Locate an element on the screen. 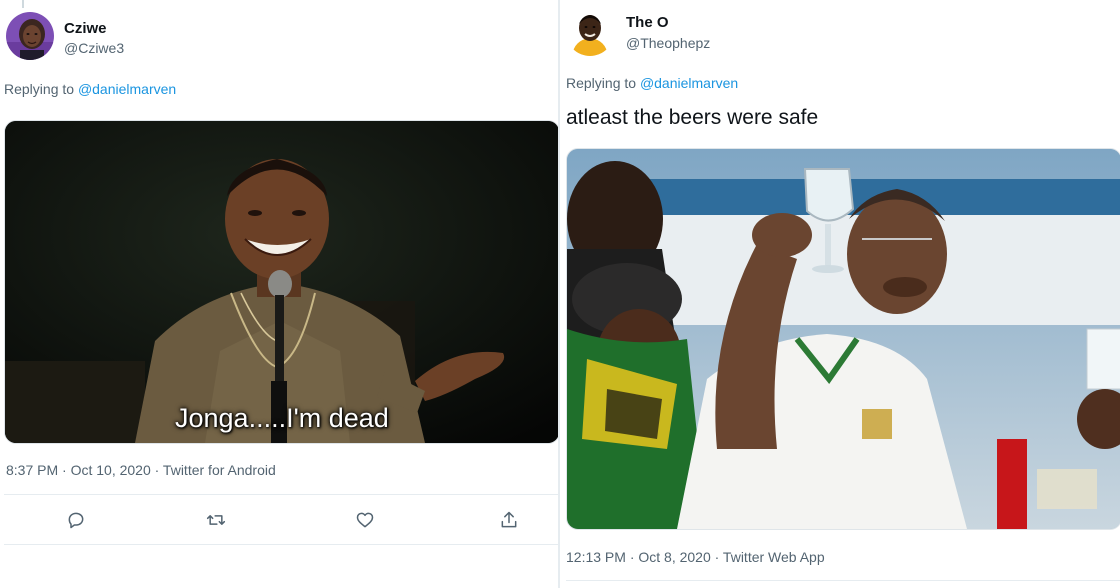 The width and height of the screenshot is (1120, 588). like-icon is located at coordinates (365, 520).